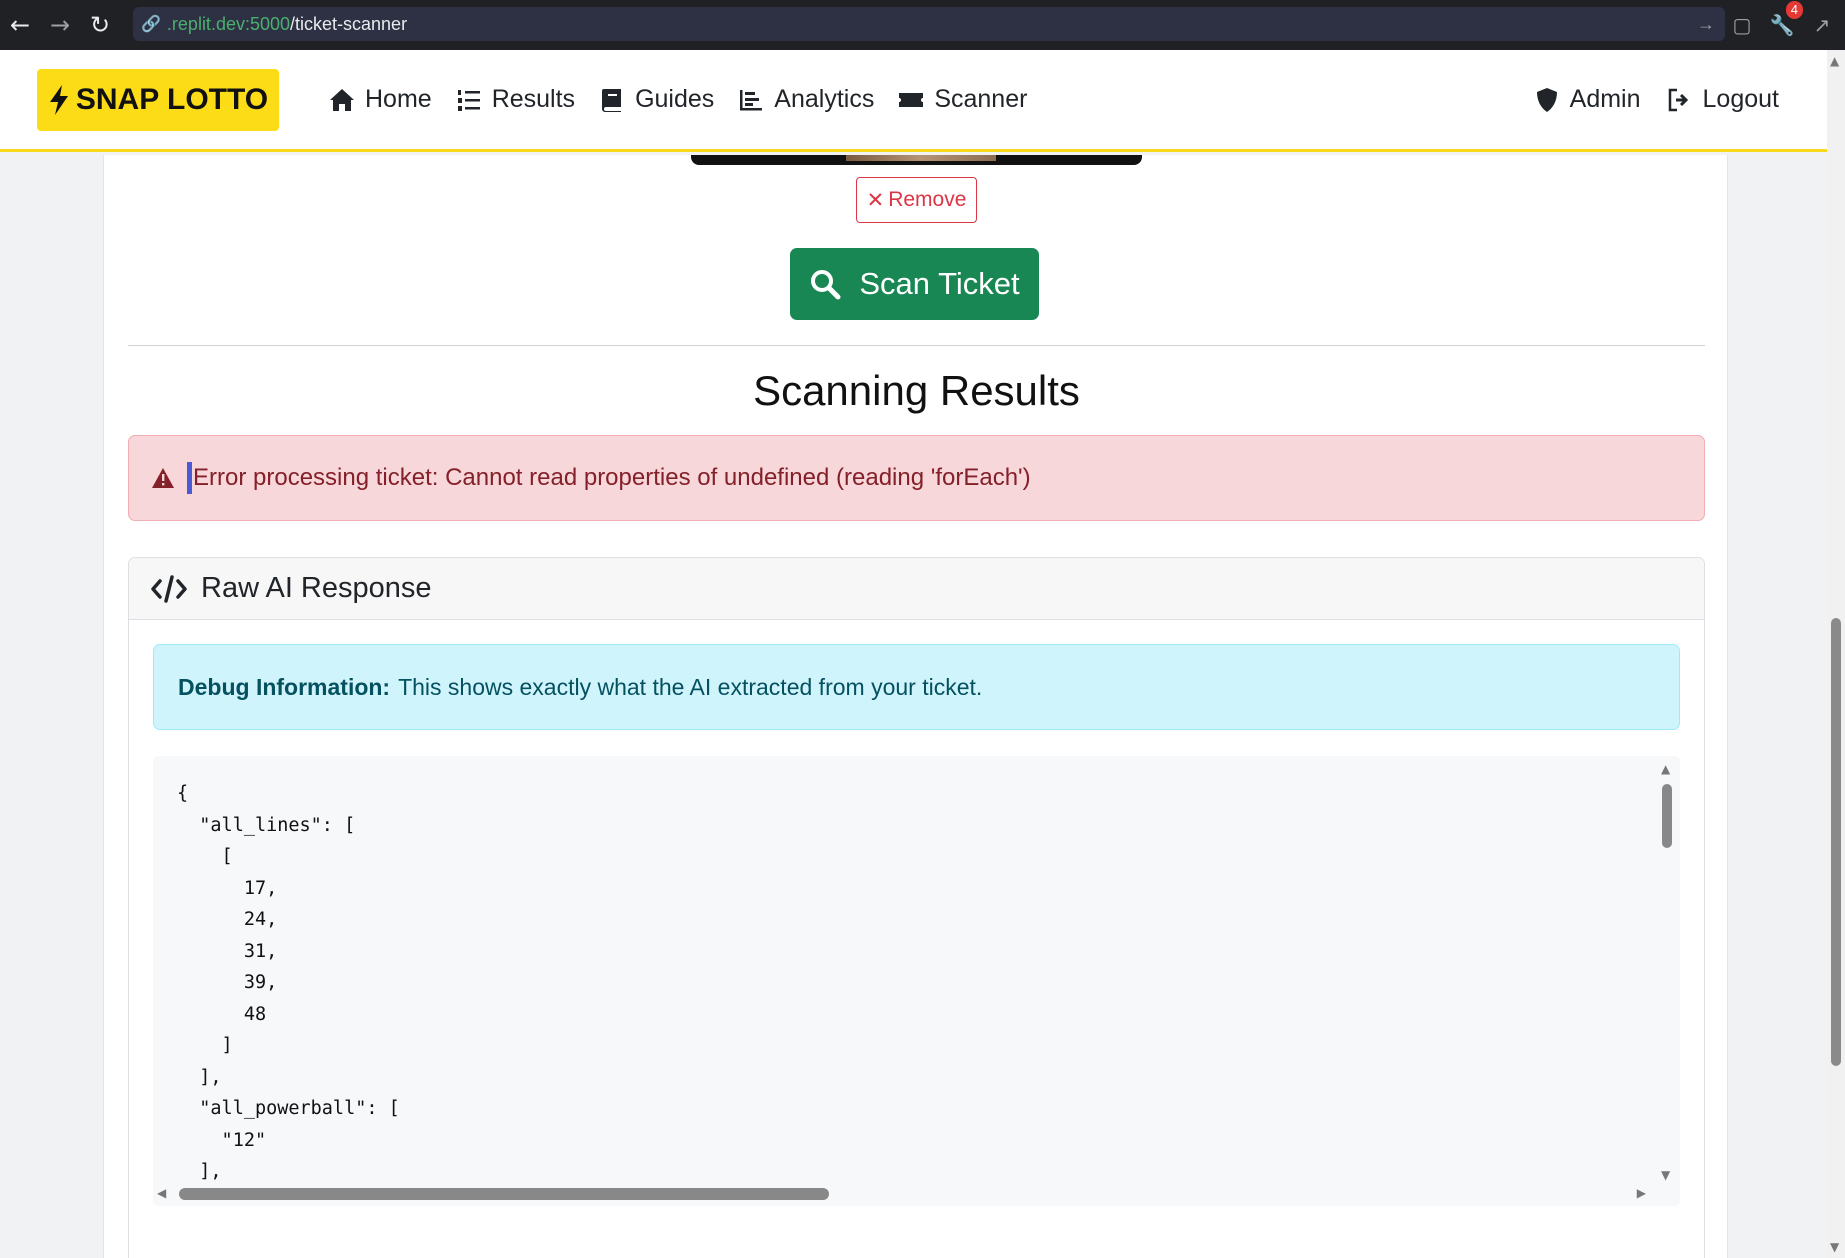  What do you see at coordinates (1678, 99) in the screenshot?
I see `logout-icon` at bounding box center [1678, 99].